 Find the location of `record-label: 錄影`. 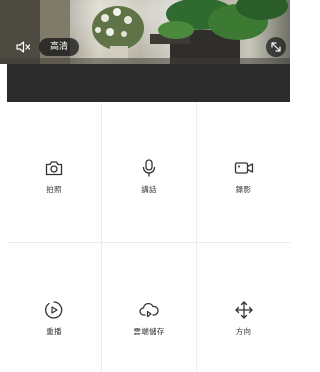

record-label: 錄影 is located at coordinates (243, 189).